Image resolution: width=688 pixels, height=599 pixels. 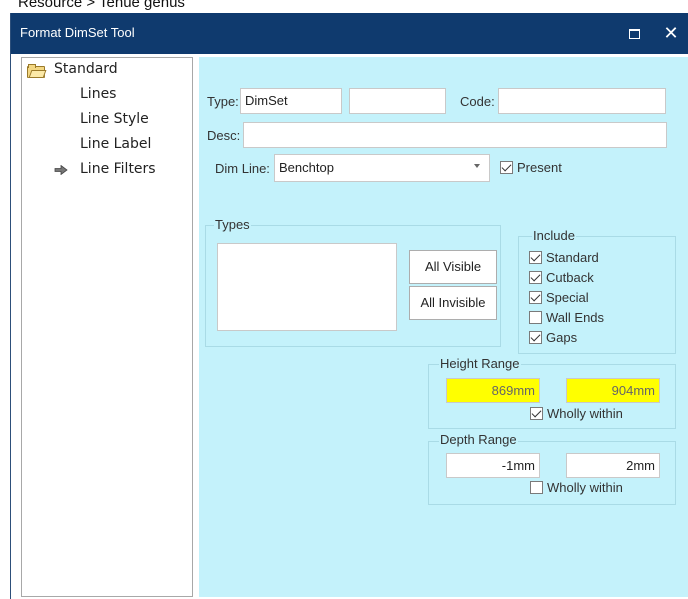 What do you see at coordinates (37, 71) in the screenshot?
I see `folder-open-icon` at bounding box center [37, 71].